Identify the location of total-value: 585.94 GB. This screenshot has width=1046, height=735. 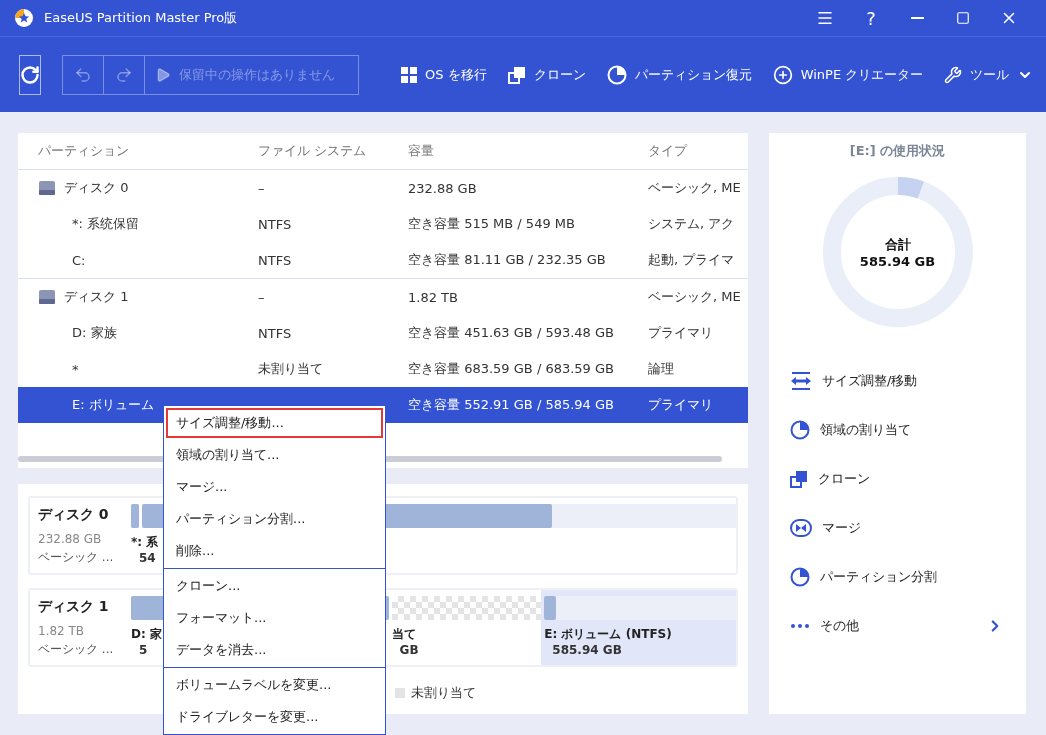
(897, 261).